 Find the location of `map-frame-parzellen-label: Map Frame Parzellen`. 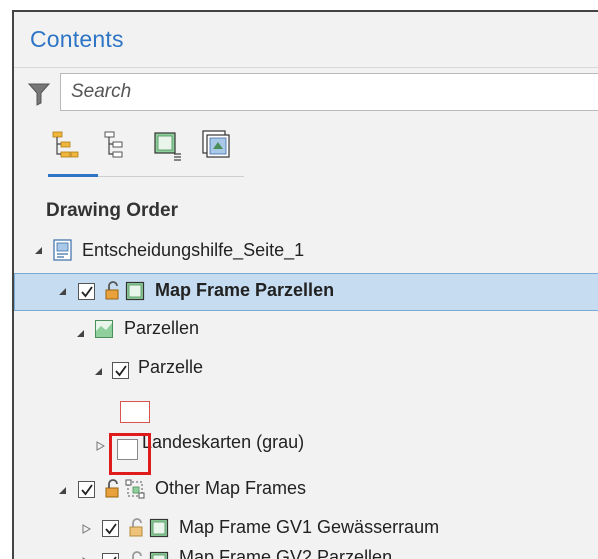

map-frame-parzellen-label: Map Frame Parzellen is located at coordinates (244, 290).